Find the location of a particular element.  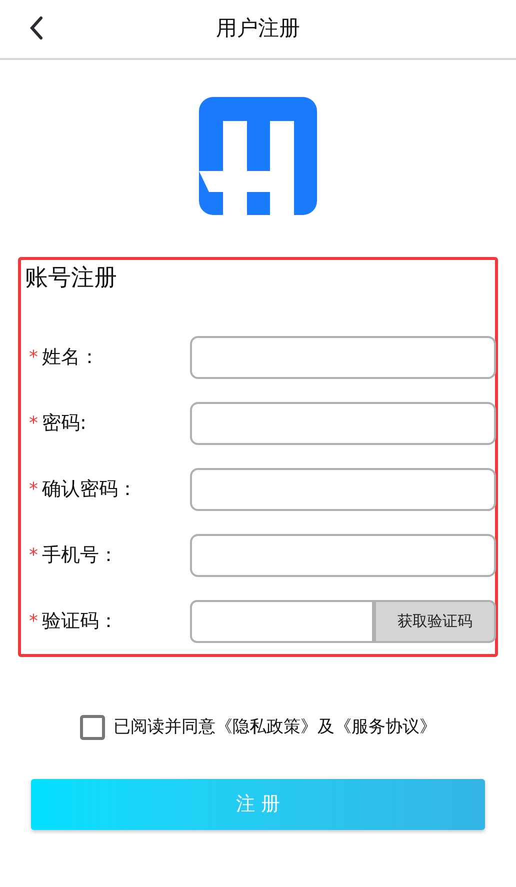

agreement-text: 已阅读并同意《隐私政策》及《服务协议》 is located at coordinates (275, 727).